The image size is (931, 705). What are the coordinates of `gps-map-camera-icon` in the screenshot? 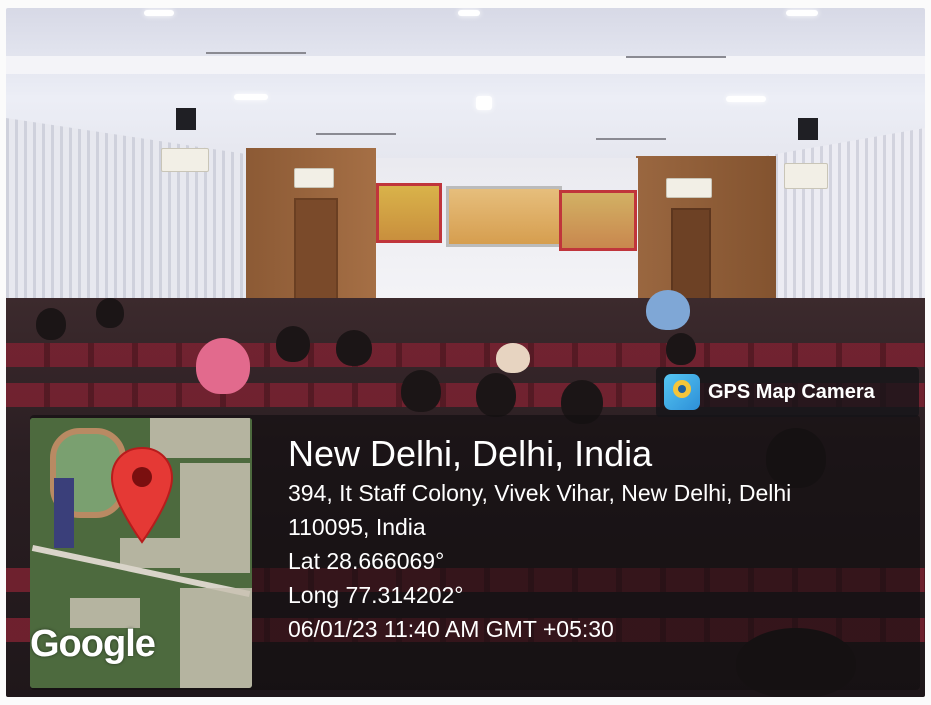 It's located at (682, 392).